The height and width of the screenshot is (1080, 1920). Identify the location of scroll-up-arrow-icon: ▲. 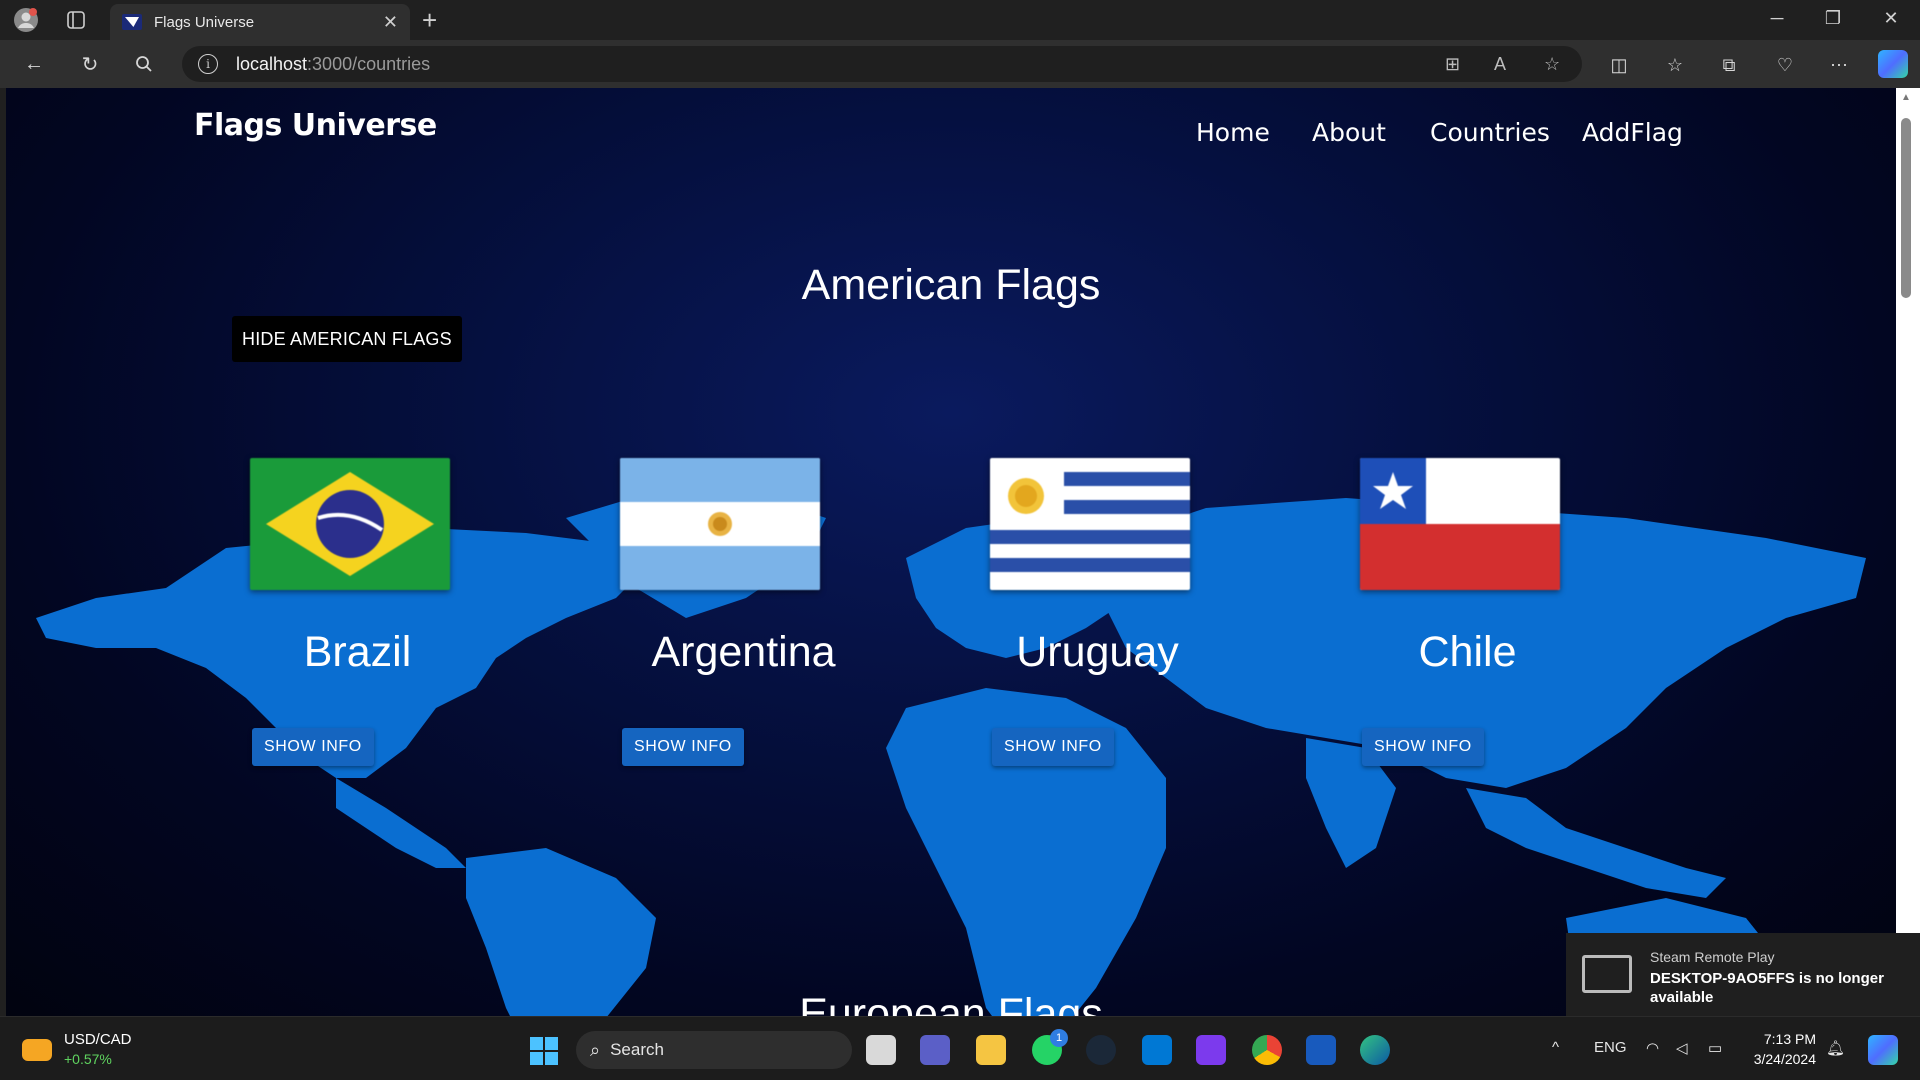
(1906, 97).